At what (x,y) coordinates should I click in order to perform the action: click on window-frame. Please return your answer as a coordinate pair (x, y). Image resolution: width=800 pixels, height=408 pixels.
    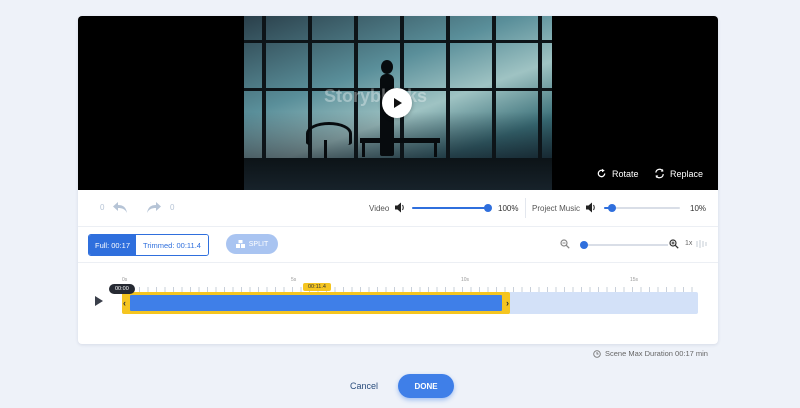
    Looking at the image, I should click on (398, 41).